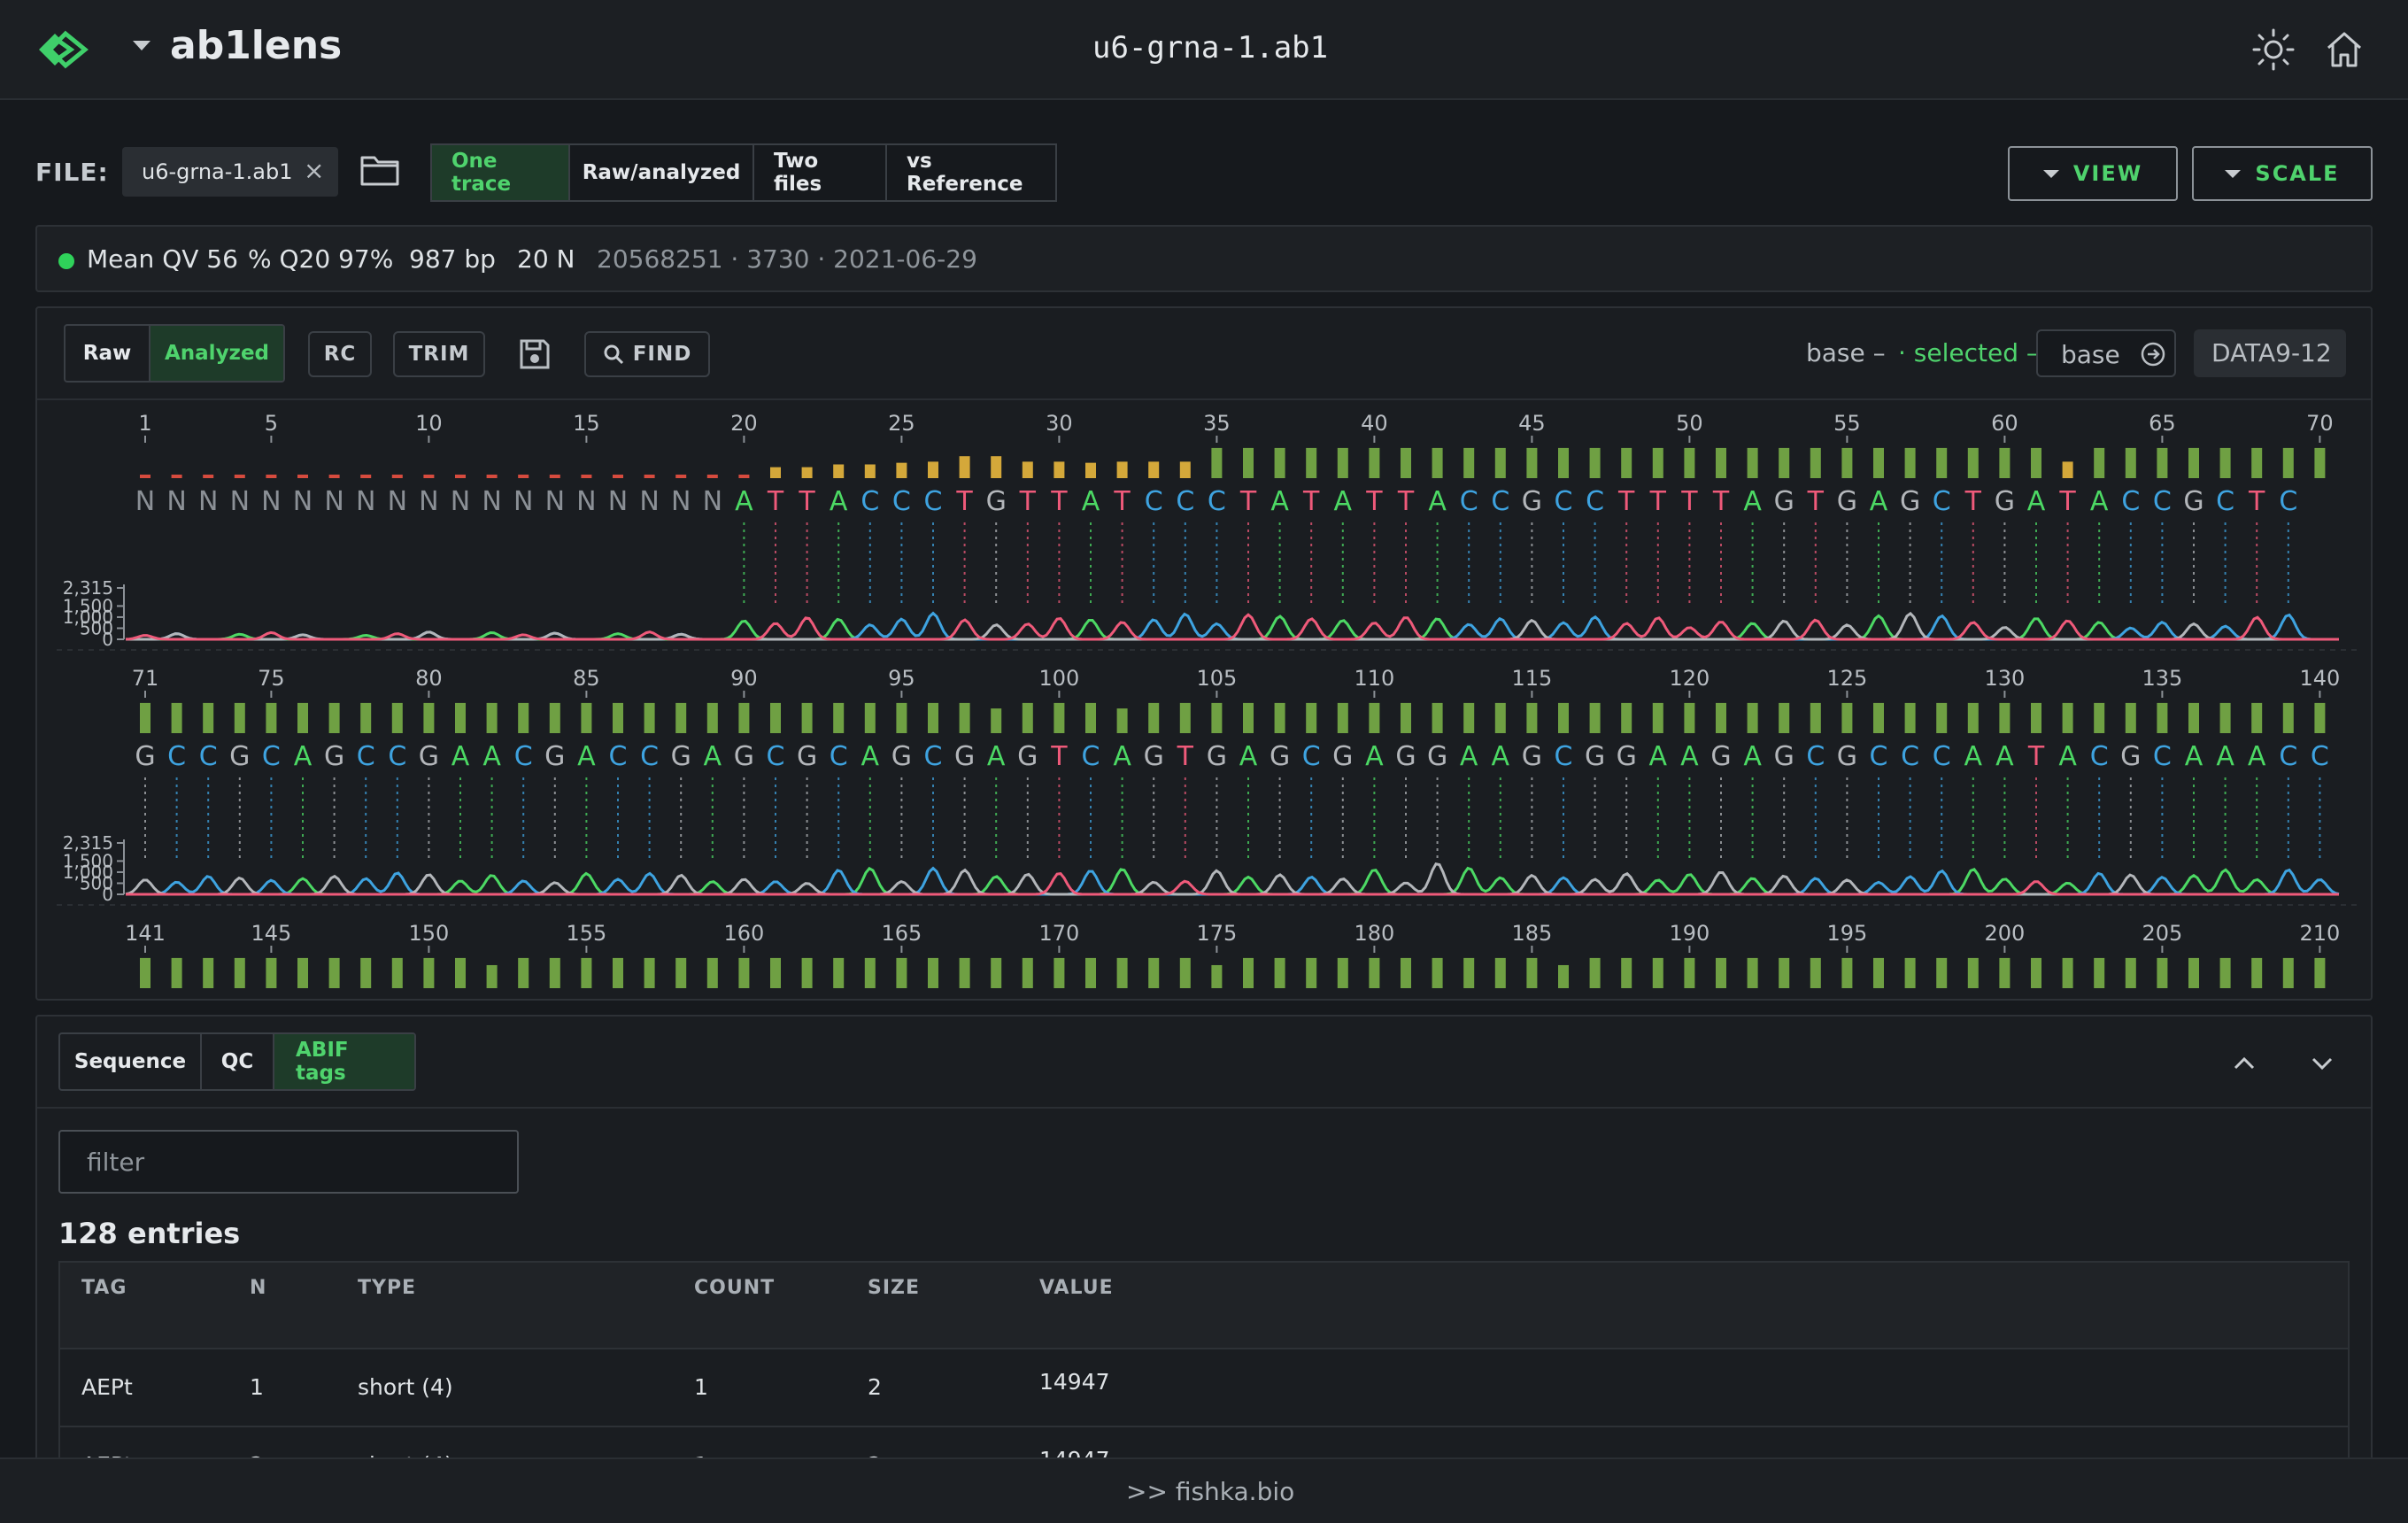 This screenshot has width=2408, height=1523. Describe the element at coordinates (2282, 173) in the screenshot. I see `scale-button: SCALE` at that location.